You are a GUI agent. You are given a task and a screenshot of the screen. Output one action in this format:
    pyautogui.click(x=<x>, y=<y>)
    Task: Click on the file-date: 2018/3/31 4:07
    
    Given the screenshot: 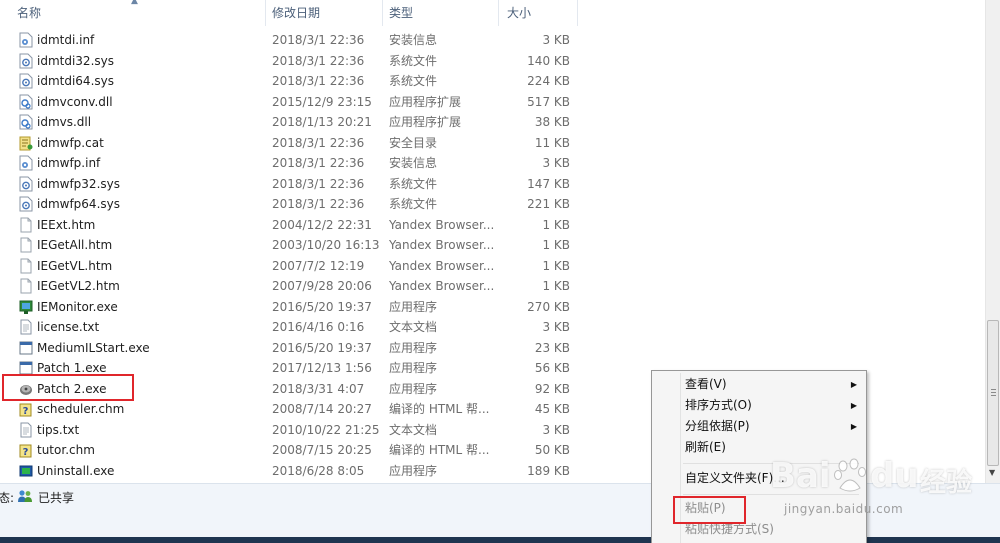 What is the action you would take?
    pyautogui.click(x=318, y=389)
    